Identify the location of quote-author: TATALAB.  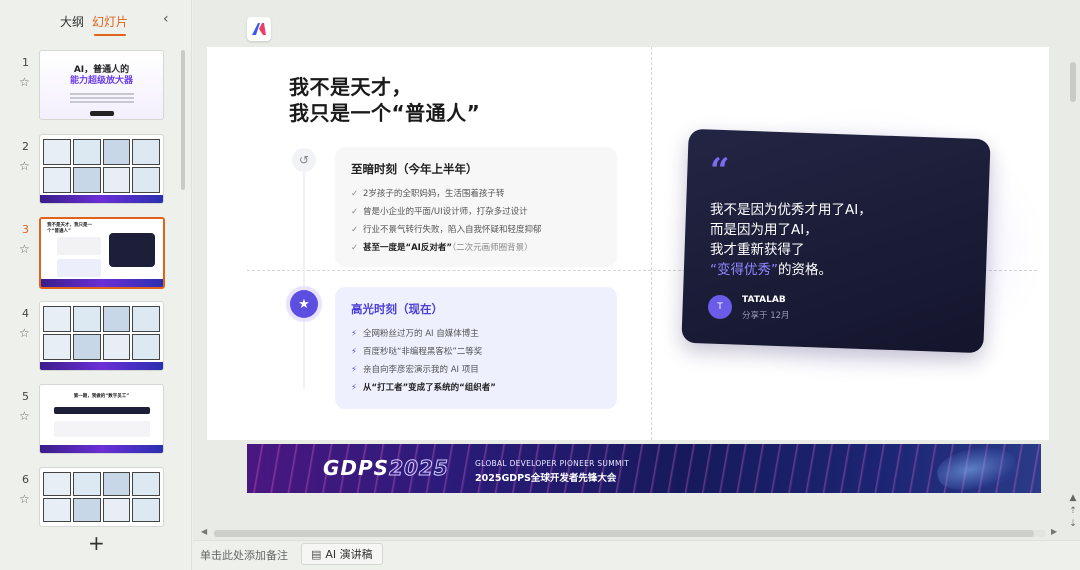
(764, 300).